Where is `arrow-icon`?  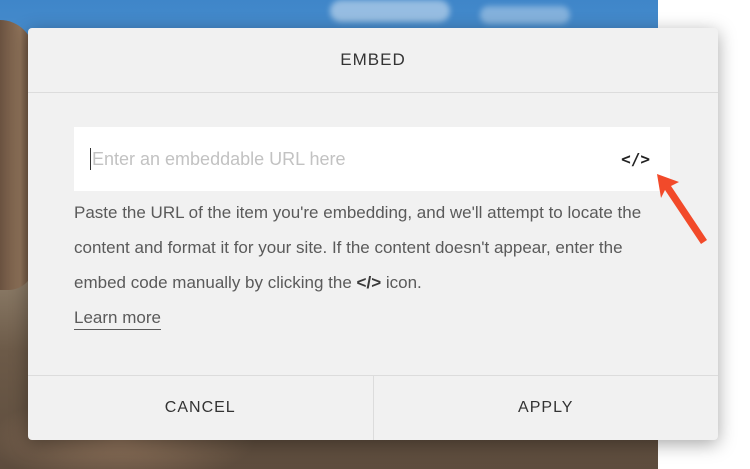
arrow-icon is located at coordinates (682, 209).